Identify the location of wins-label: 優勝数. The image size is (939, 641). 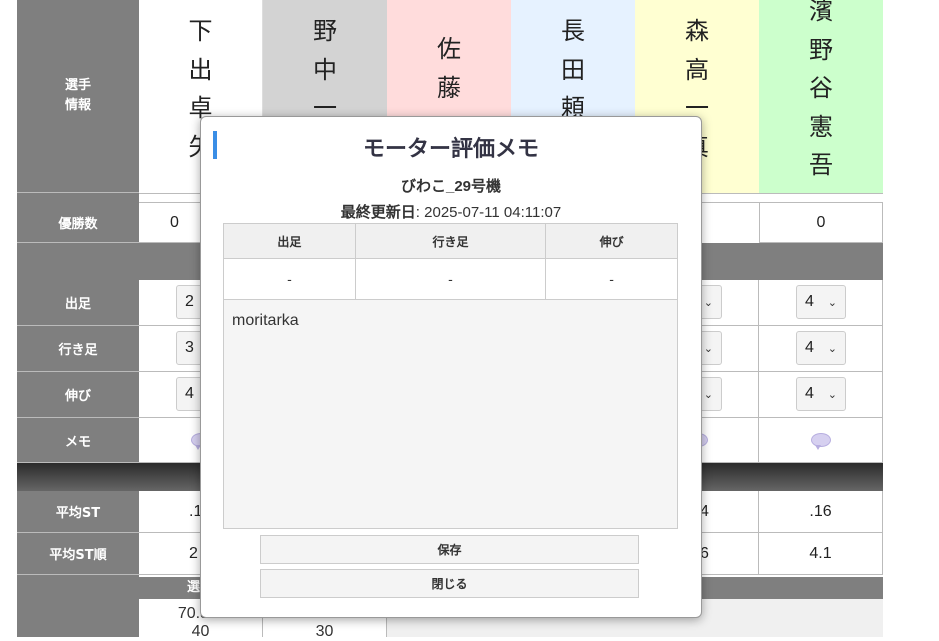
(78, 224).